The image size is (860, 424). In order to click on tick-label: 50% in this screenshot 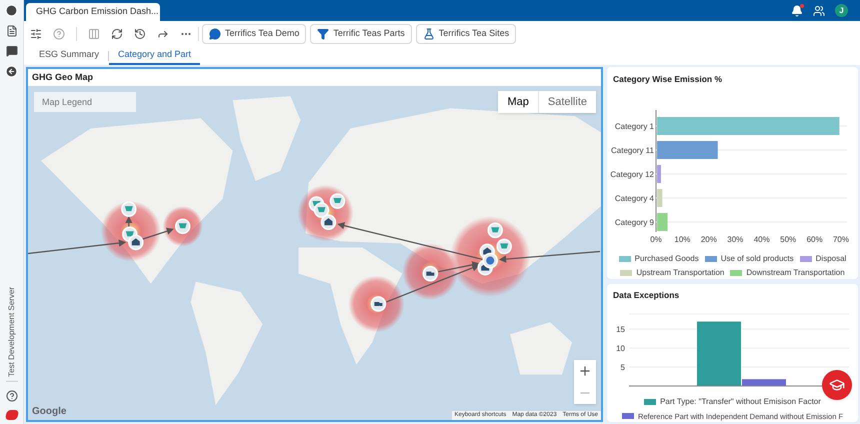, I will do `click(788, 239)`.